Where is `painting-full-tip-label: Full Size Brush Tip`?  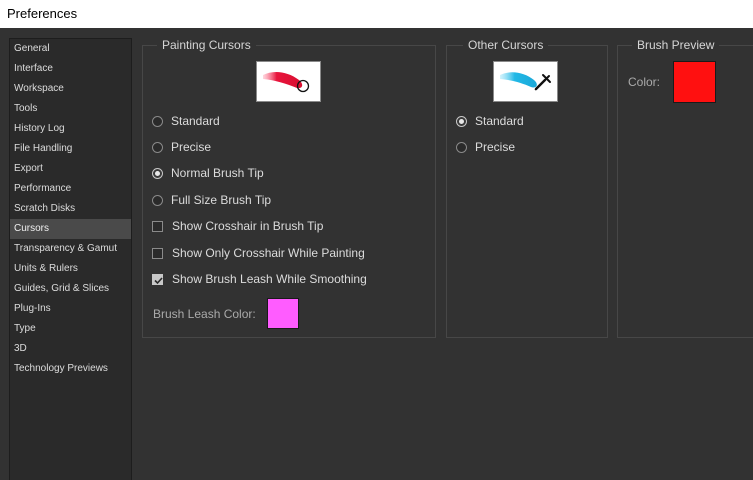 painting-full-tip-label: Full Size Brush Tip is located at coordinates (221, 200).